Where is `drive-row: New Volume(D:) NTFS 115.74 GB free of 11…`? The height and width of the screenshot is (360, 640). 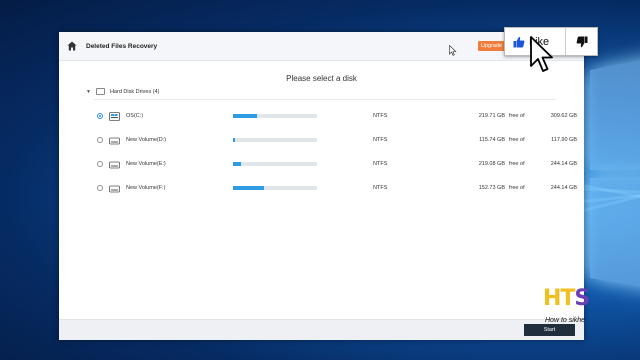 drive-row: New Volume(D:) NTFS 115.74 GB free of 11… is located at coordinates (337, 140).